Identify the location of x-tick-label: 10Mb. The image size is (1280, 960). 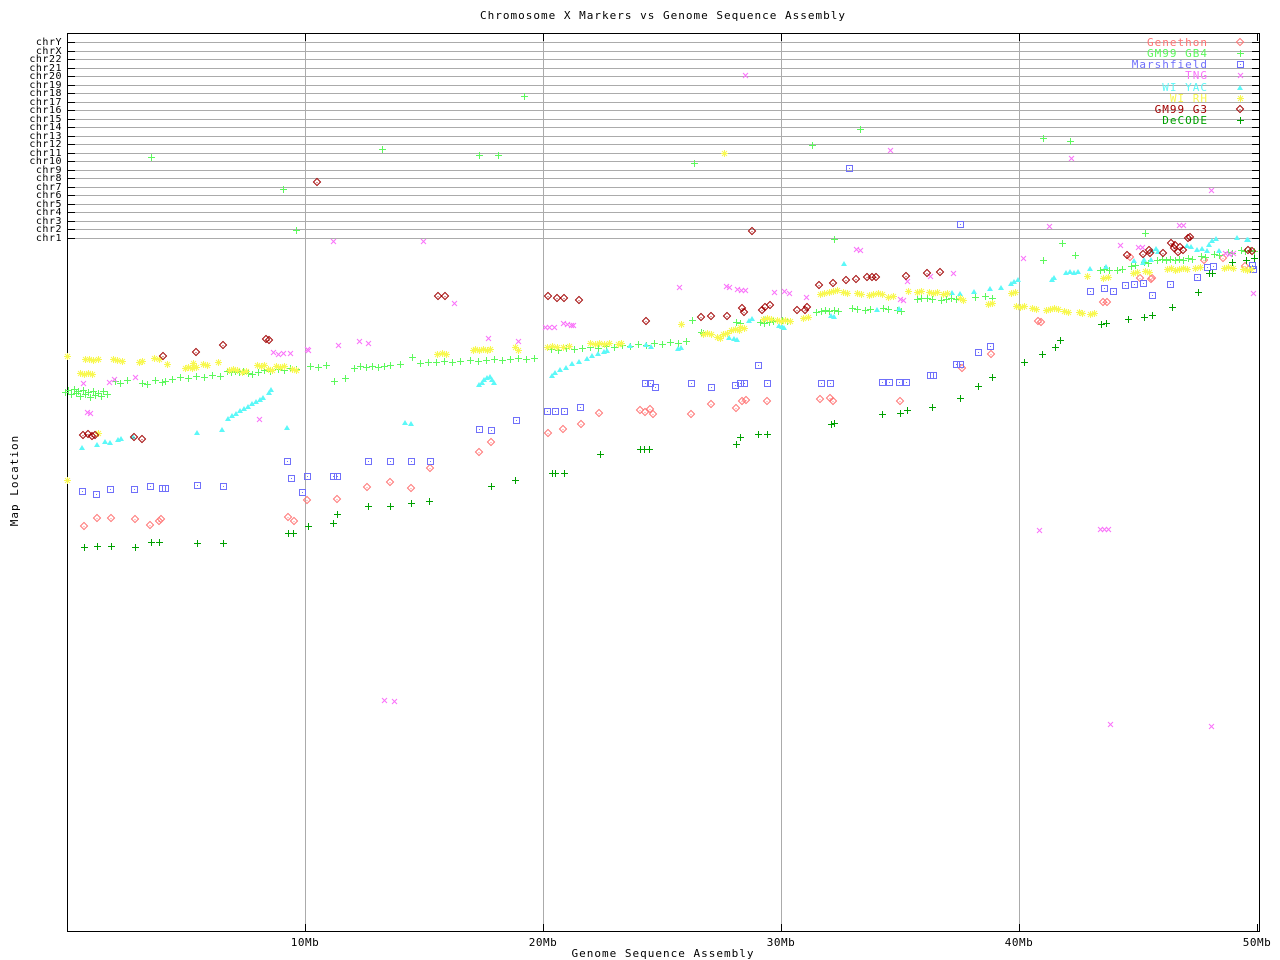
(305, 942).